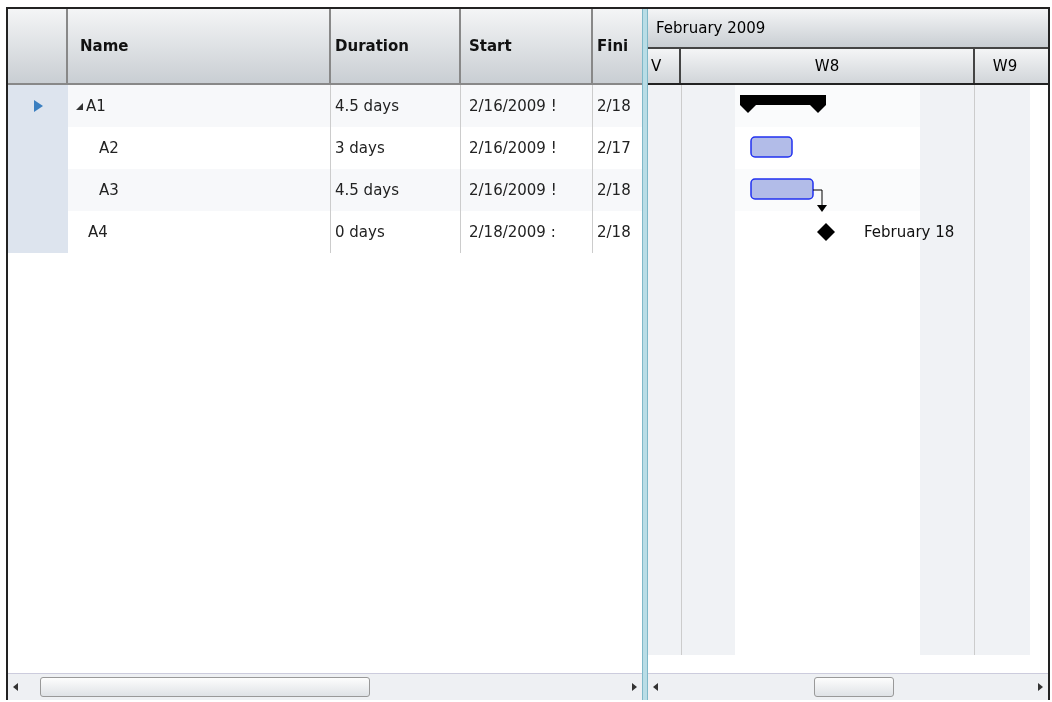 The width and height of the screenshot is (1052, 702). I want to click on collapse-icon, so click(79, 106).